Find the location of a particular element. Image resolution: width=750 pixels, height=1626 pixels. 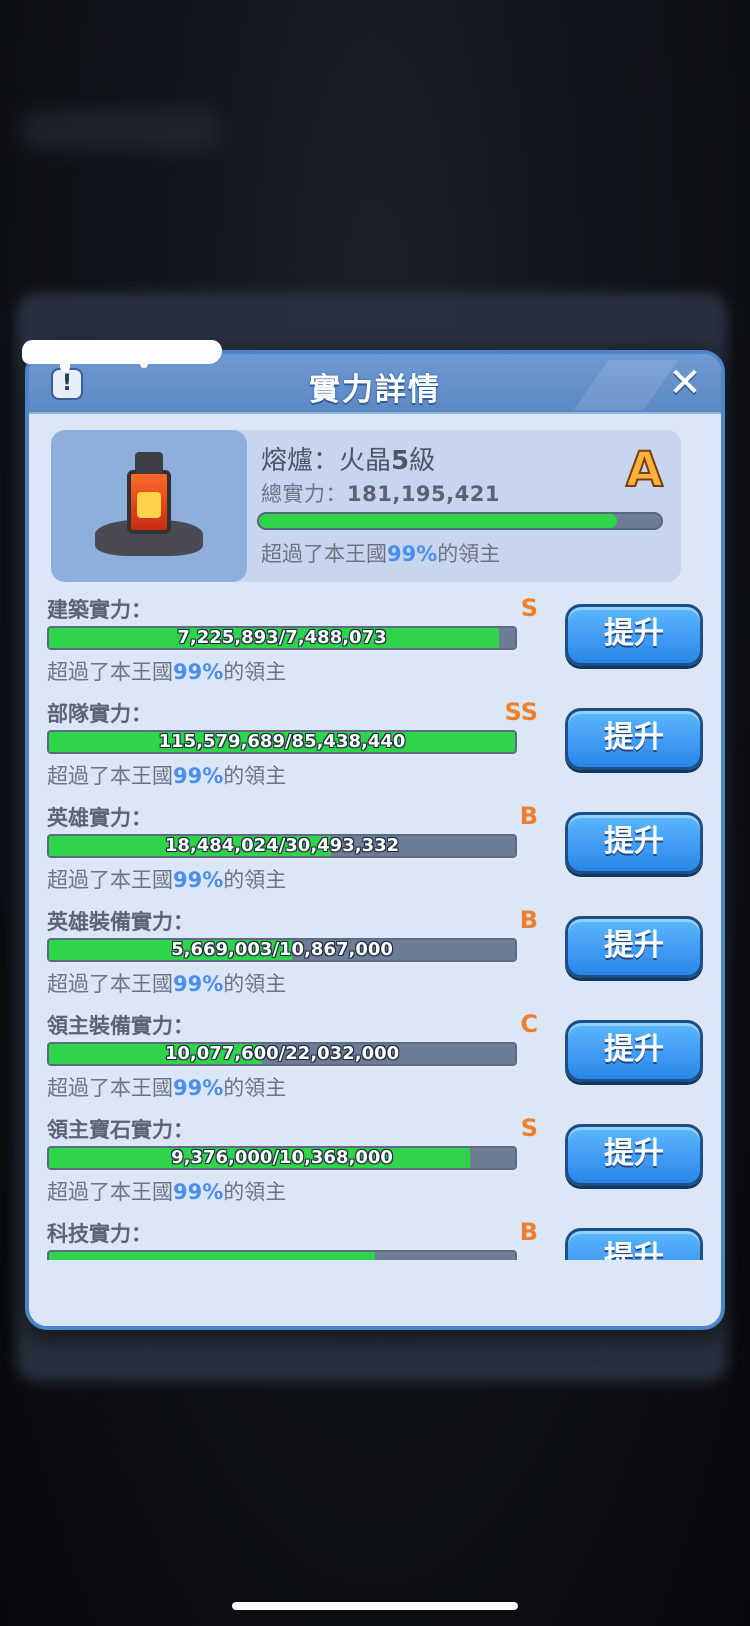

stat-value: 5,669,003/10,867,000 is located at coordinates (282, 949).